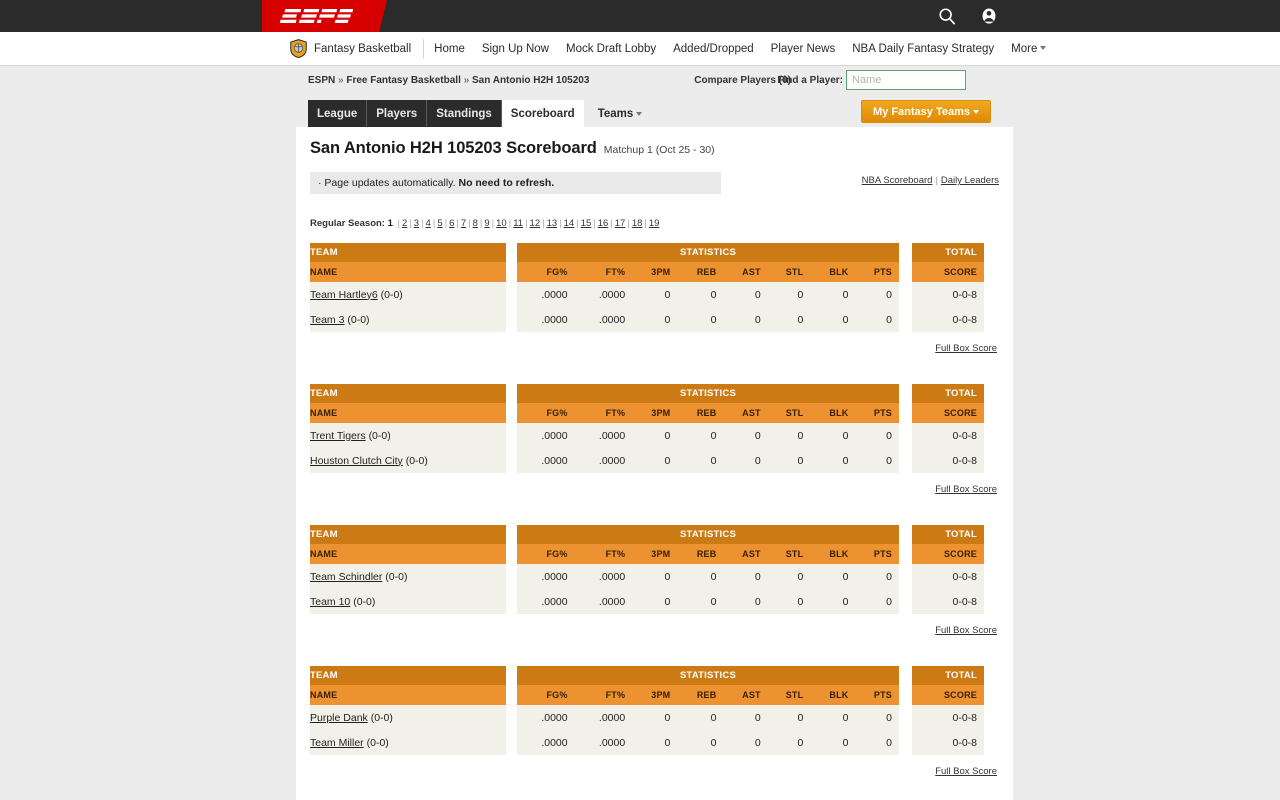 Image resolution: width=1280 pixels, height=800 pixels. Describe the element at coordinates (327, 320) in the screenshot. I see `team-link: Team 3` at that location.